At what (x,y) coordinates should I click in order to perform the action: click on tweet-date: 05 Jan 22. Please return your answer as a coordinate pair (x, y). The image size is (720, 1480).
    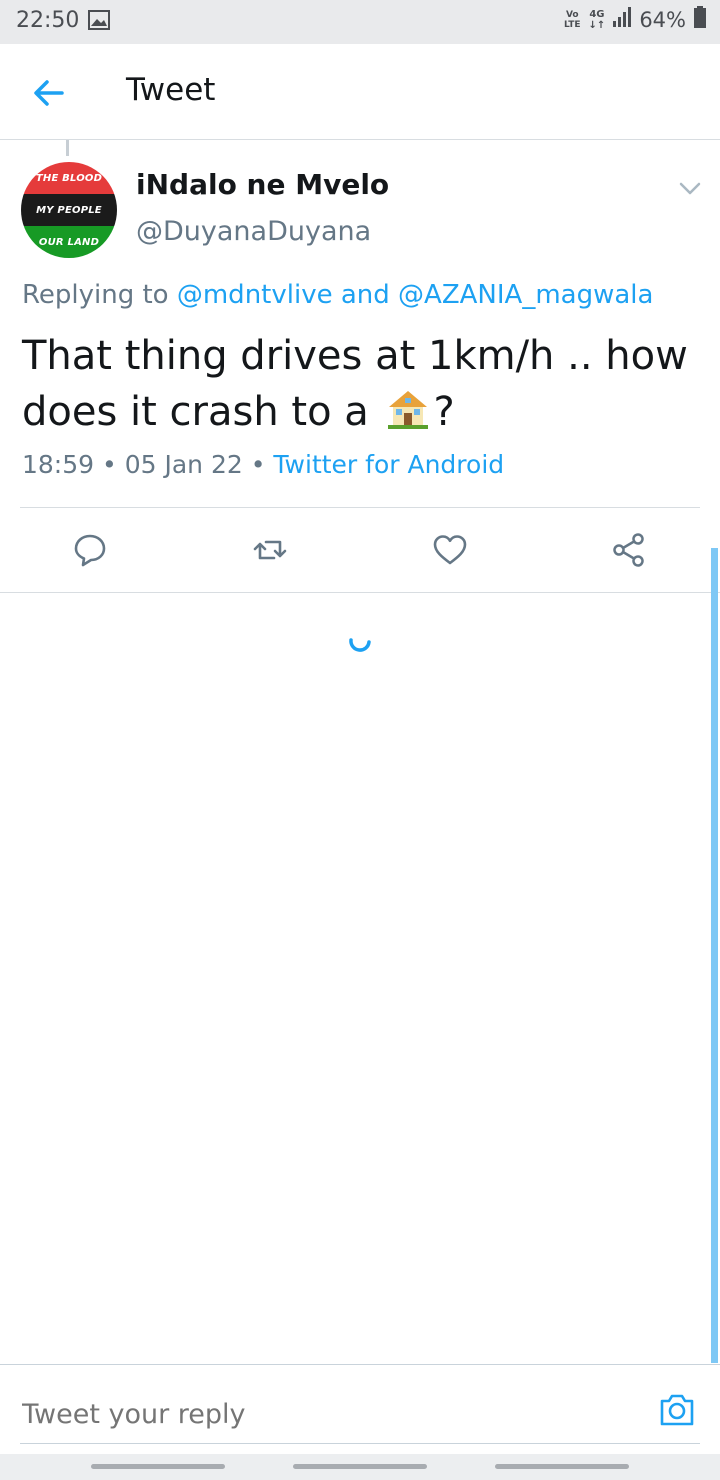
    Looking at the image, I should click on (183, 464).